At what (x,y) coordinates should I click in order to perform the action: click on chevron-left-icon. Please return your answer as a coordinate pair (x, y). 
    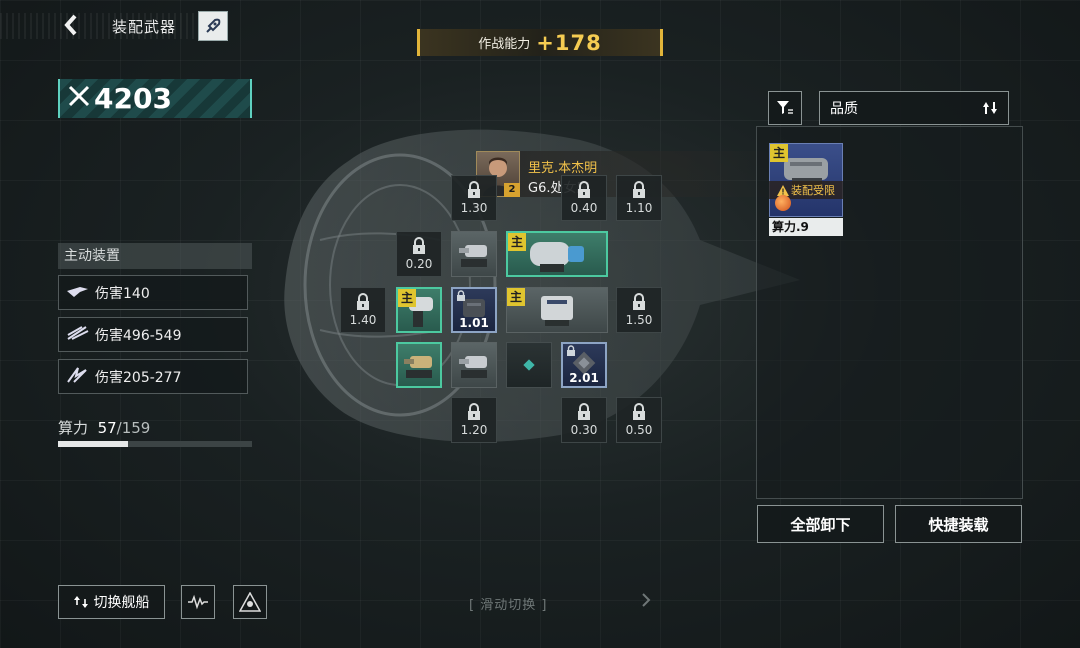
    Looking at the image, I should click on (70, 25).